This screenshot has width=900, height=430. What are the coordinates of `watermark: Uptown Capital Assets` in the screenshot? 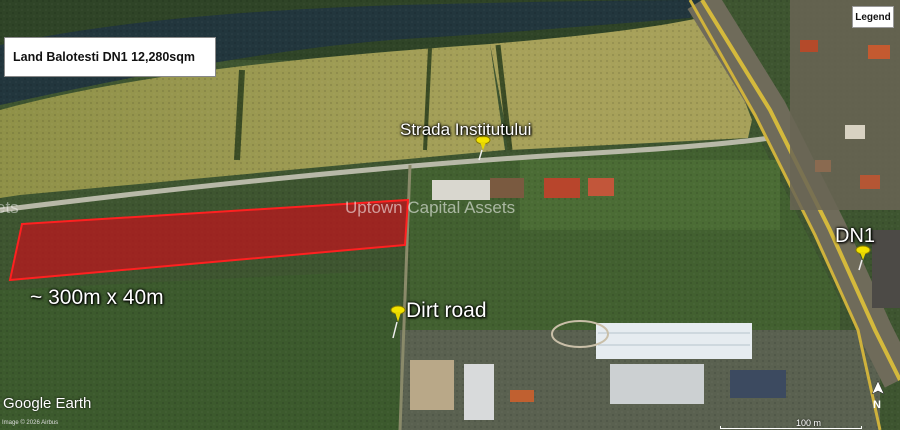 It's located at (430, 207).